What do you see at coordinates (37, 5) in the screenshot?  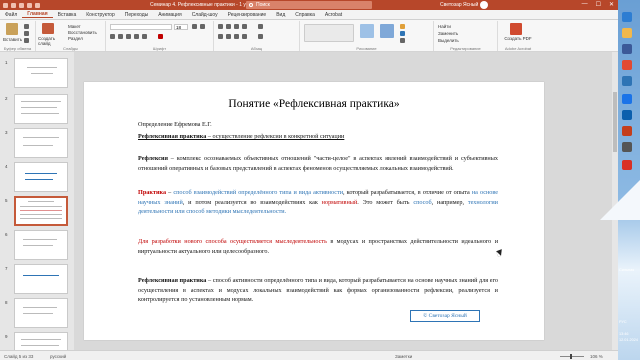 I see `present-icon` at bounding box center [37, 5].